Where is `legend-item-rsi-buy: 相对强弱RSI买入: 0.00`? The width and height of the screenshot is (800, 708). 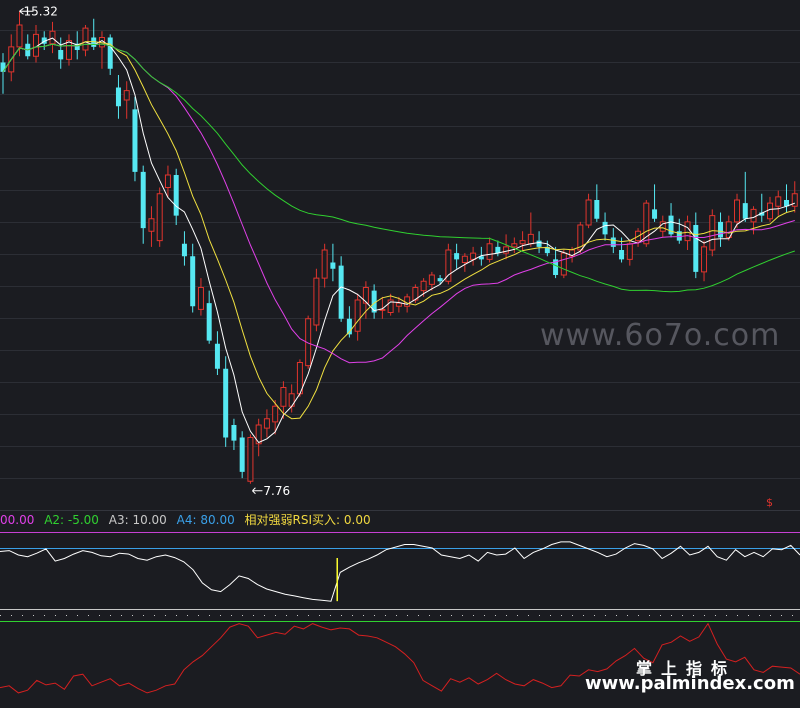
legend-item-rsi-buy: 相对强弱RSI买入: 0.00 is located at coordinates (307, 520).